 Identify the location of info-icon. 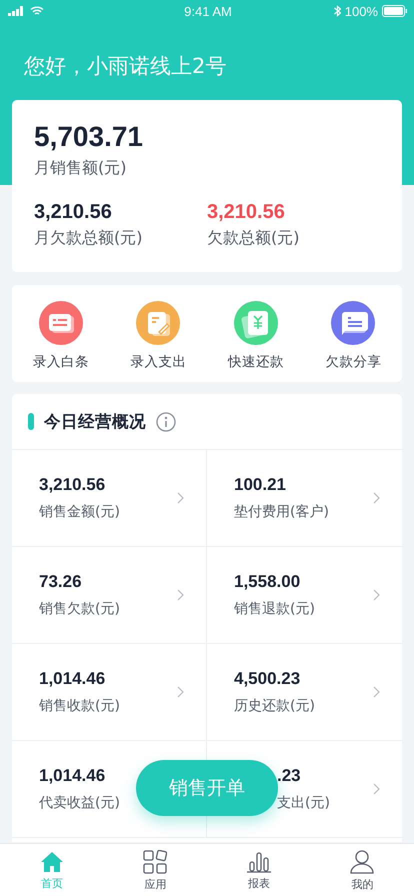
(166, 422).